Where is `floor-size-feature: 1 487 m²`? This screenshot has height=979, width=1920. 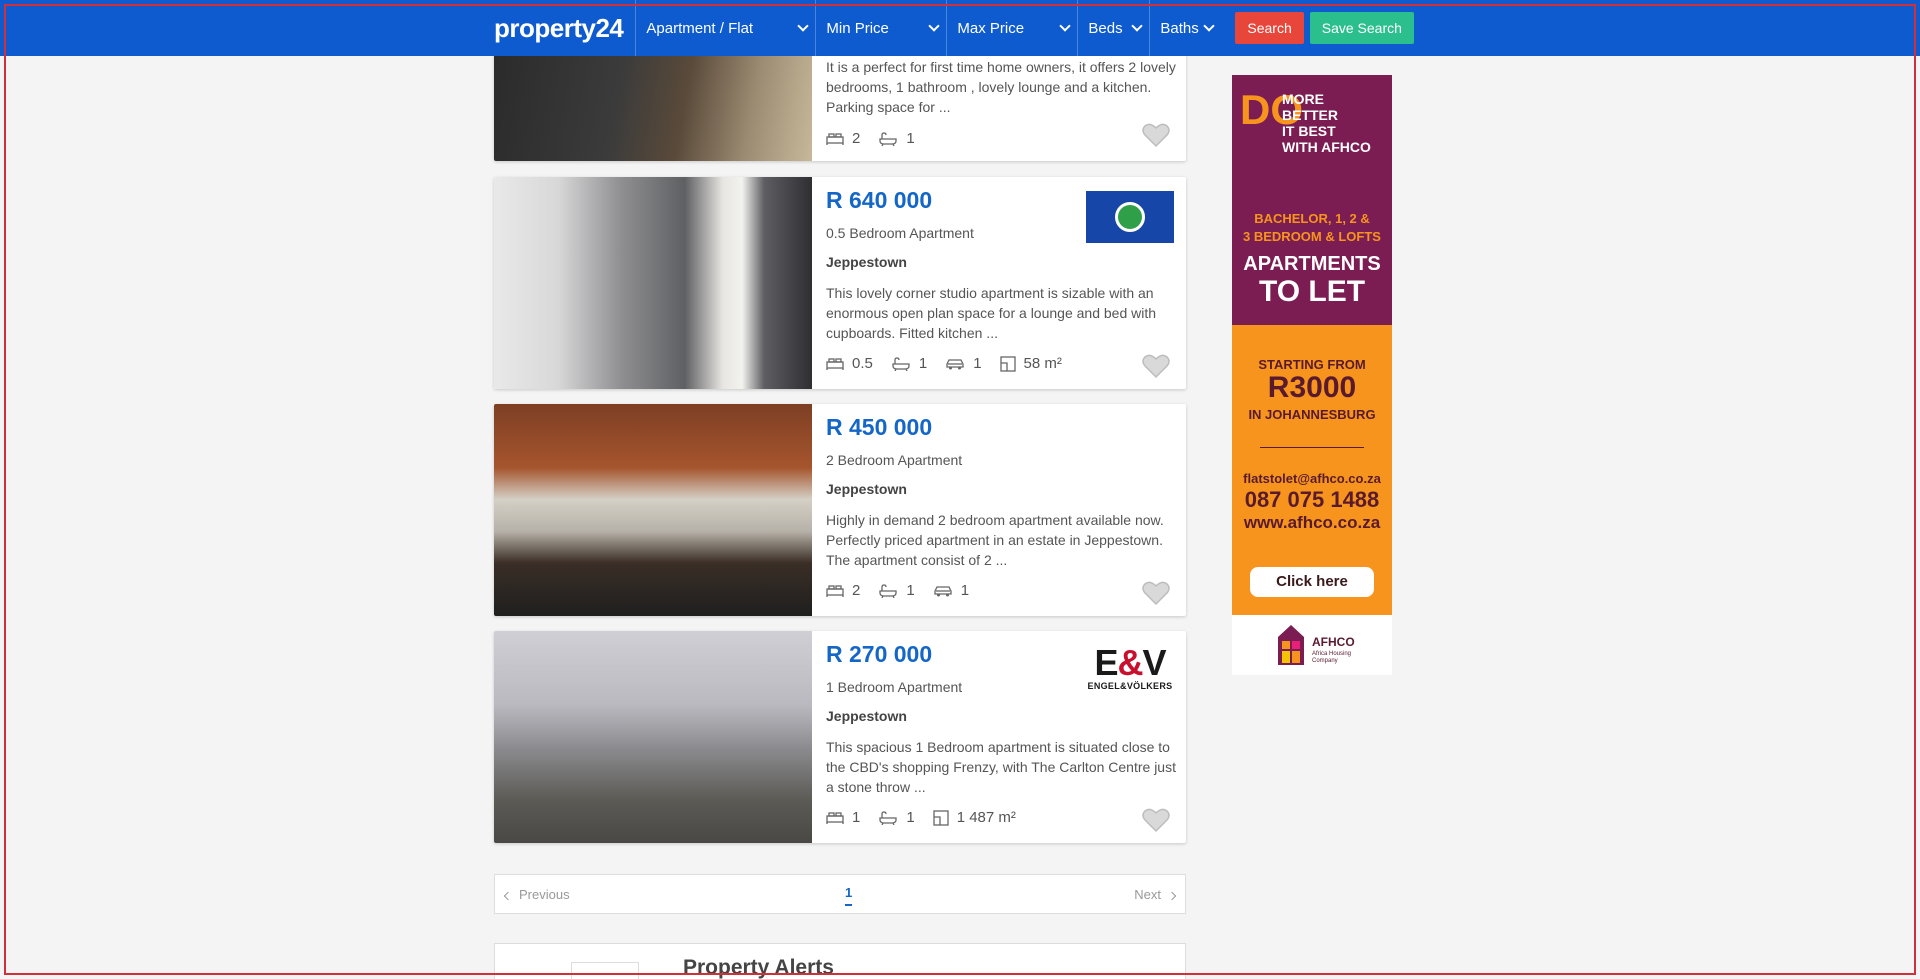 floor-size-feature: 1 487 m² is located at coordinates (974, 817).